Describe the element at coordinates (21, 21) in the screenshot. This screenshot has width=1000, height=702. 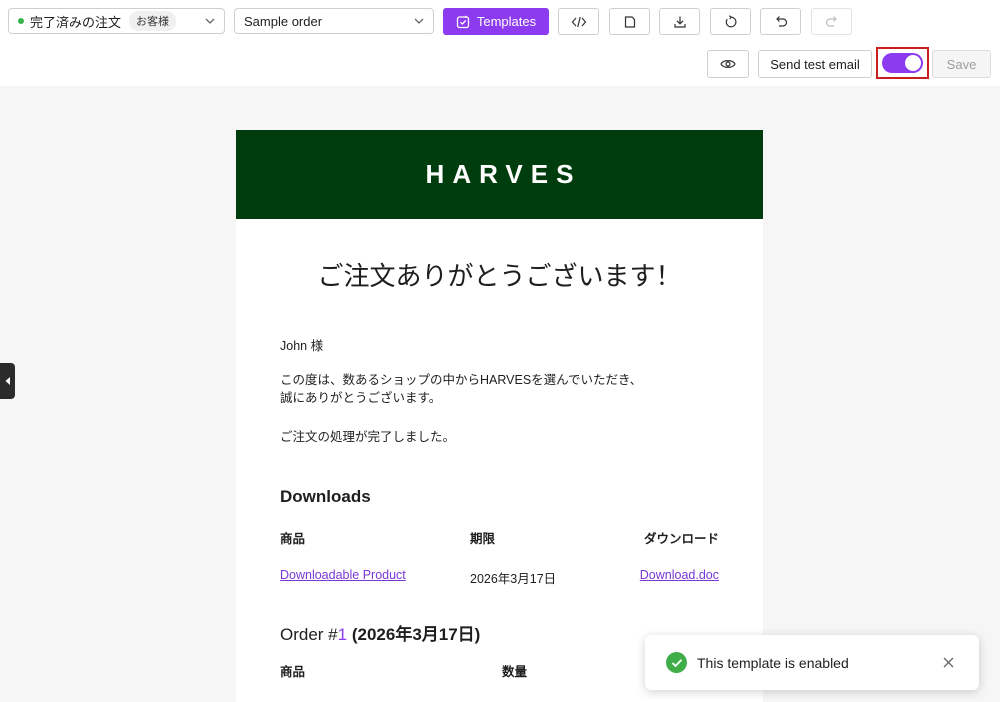
I see `status-dot` at that location.